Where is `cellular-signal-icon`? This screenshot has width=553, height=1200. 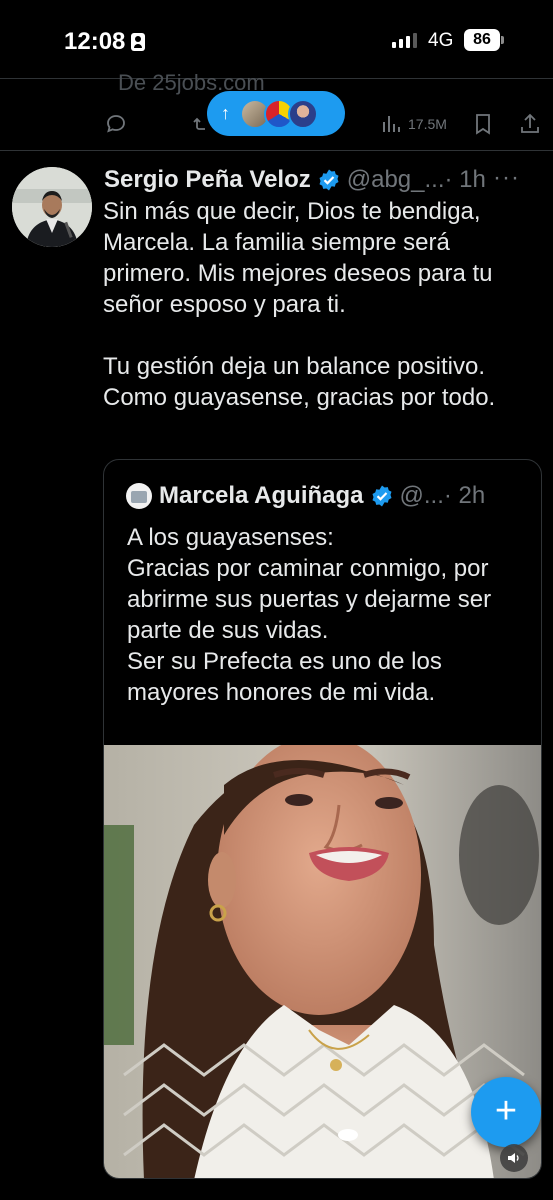
cellular-signal-icon is located at coordinates (404, 40).